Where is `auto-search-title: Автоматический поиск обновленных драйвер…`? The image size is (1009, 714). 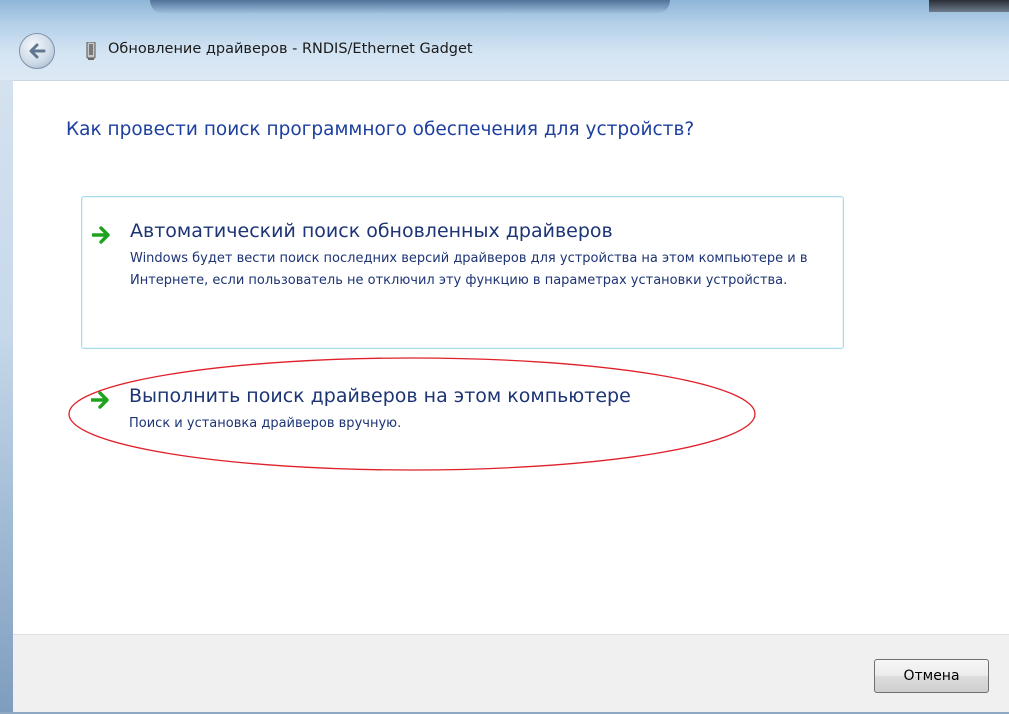
auto-search-title: Автоматический поиск обновленных драйвер… is located at coordinates (371, 231).